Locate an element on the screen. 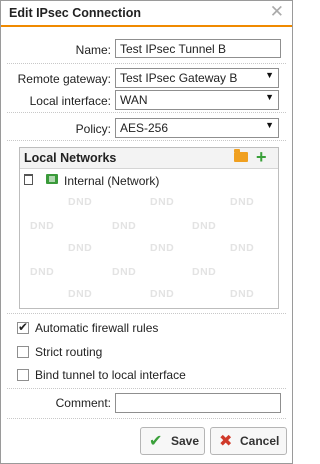 This screenshot has width=320, height=464. remote-gateway-value: Test IPsec Gateway B is located at coordinates (179, 78).